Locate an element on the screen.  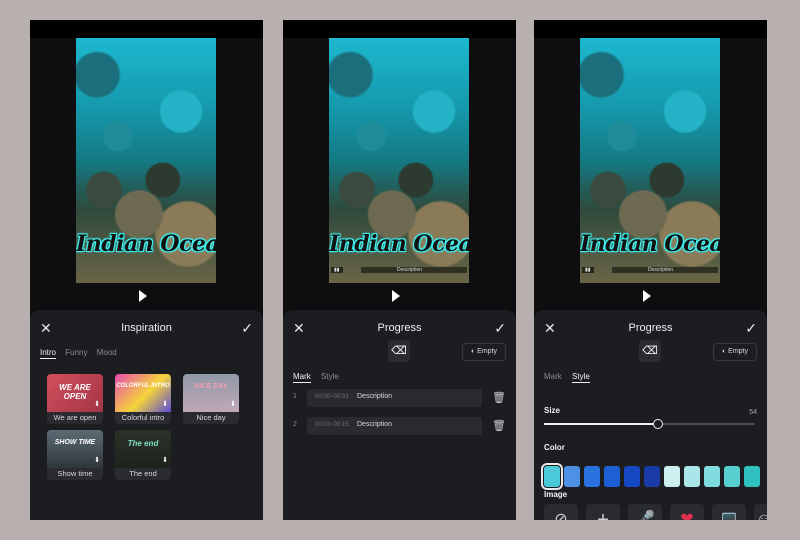
template-we-are-open: WE ARE OPEN ⬇ We are open is located at coordinates (75, 399).